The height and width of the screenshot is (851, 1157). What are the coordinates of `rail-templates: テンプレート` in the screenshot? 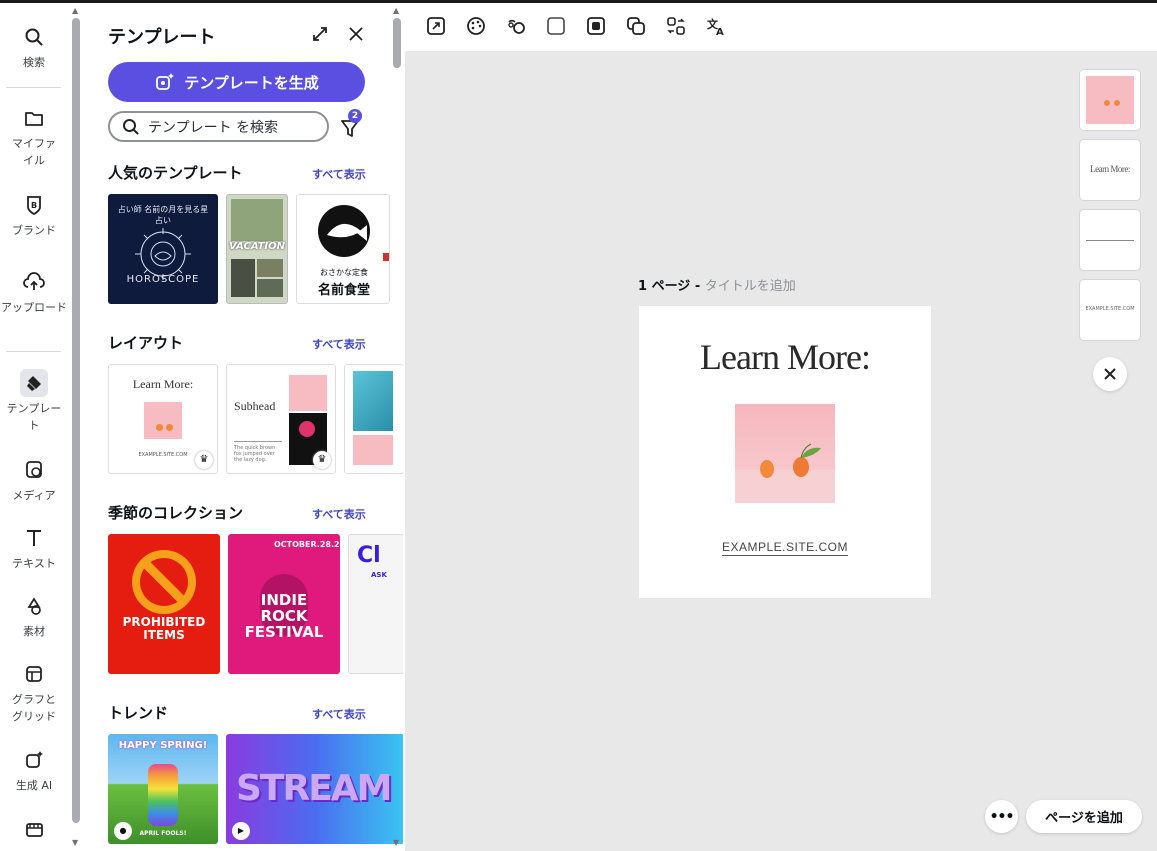 It's located at (34, 401).